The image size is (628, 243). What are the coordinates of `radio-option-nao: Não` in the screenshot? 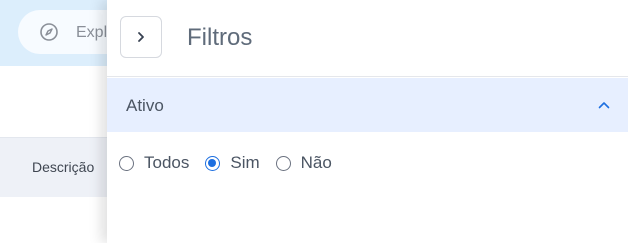 It's located at (303, 163).